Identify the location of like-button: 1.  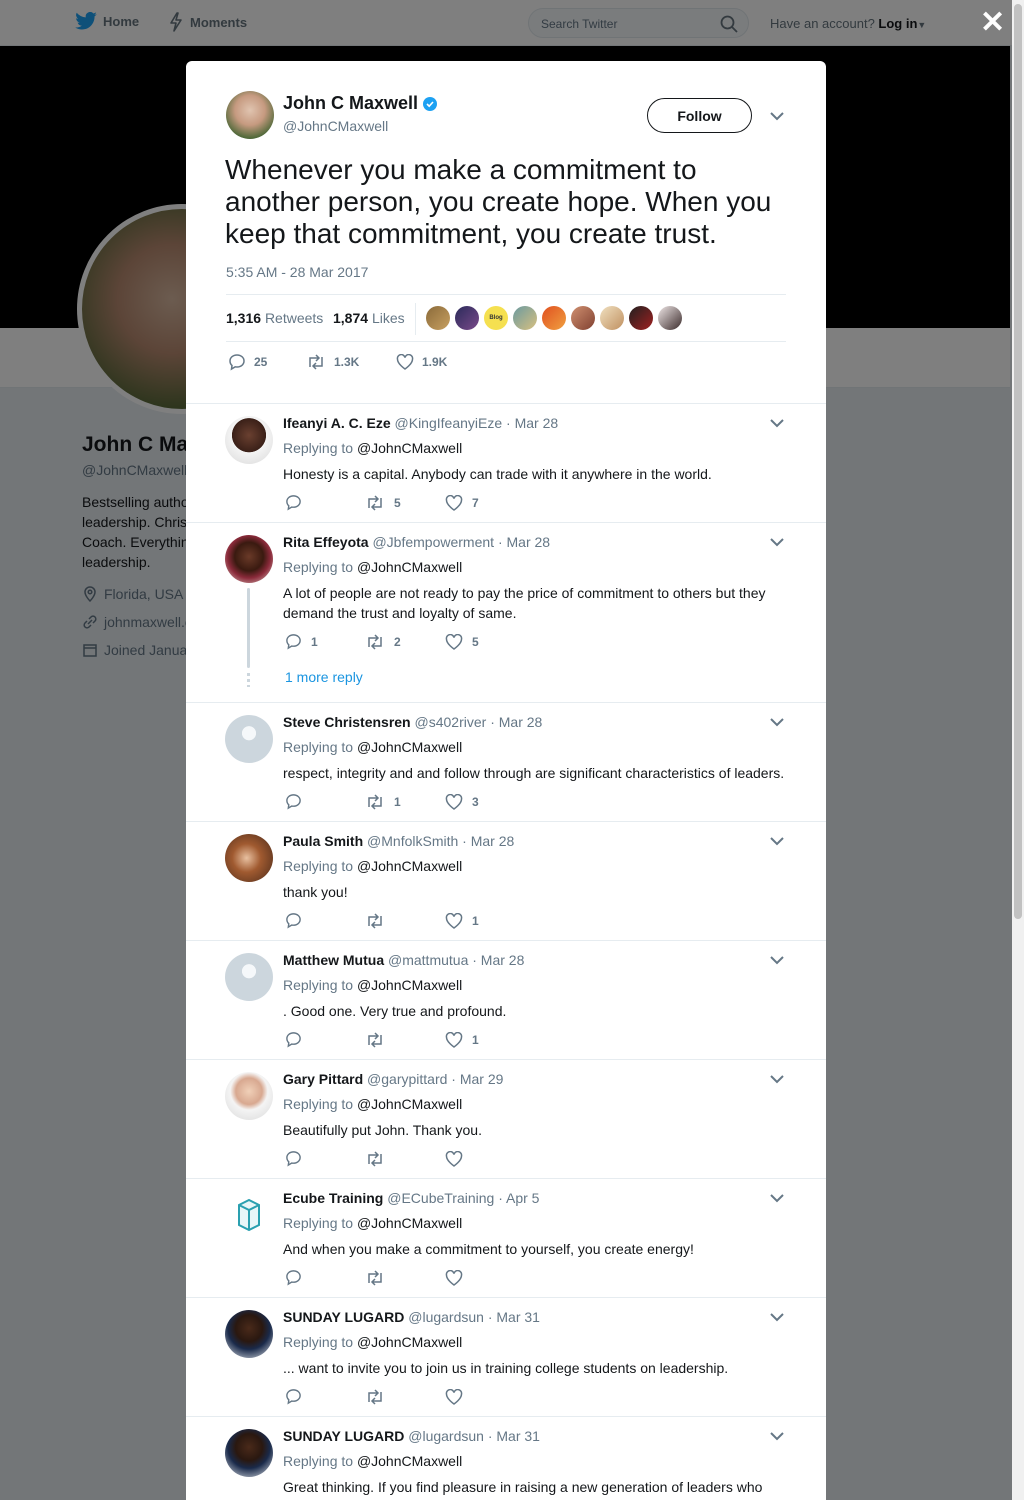
(485, 920).